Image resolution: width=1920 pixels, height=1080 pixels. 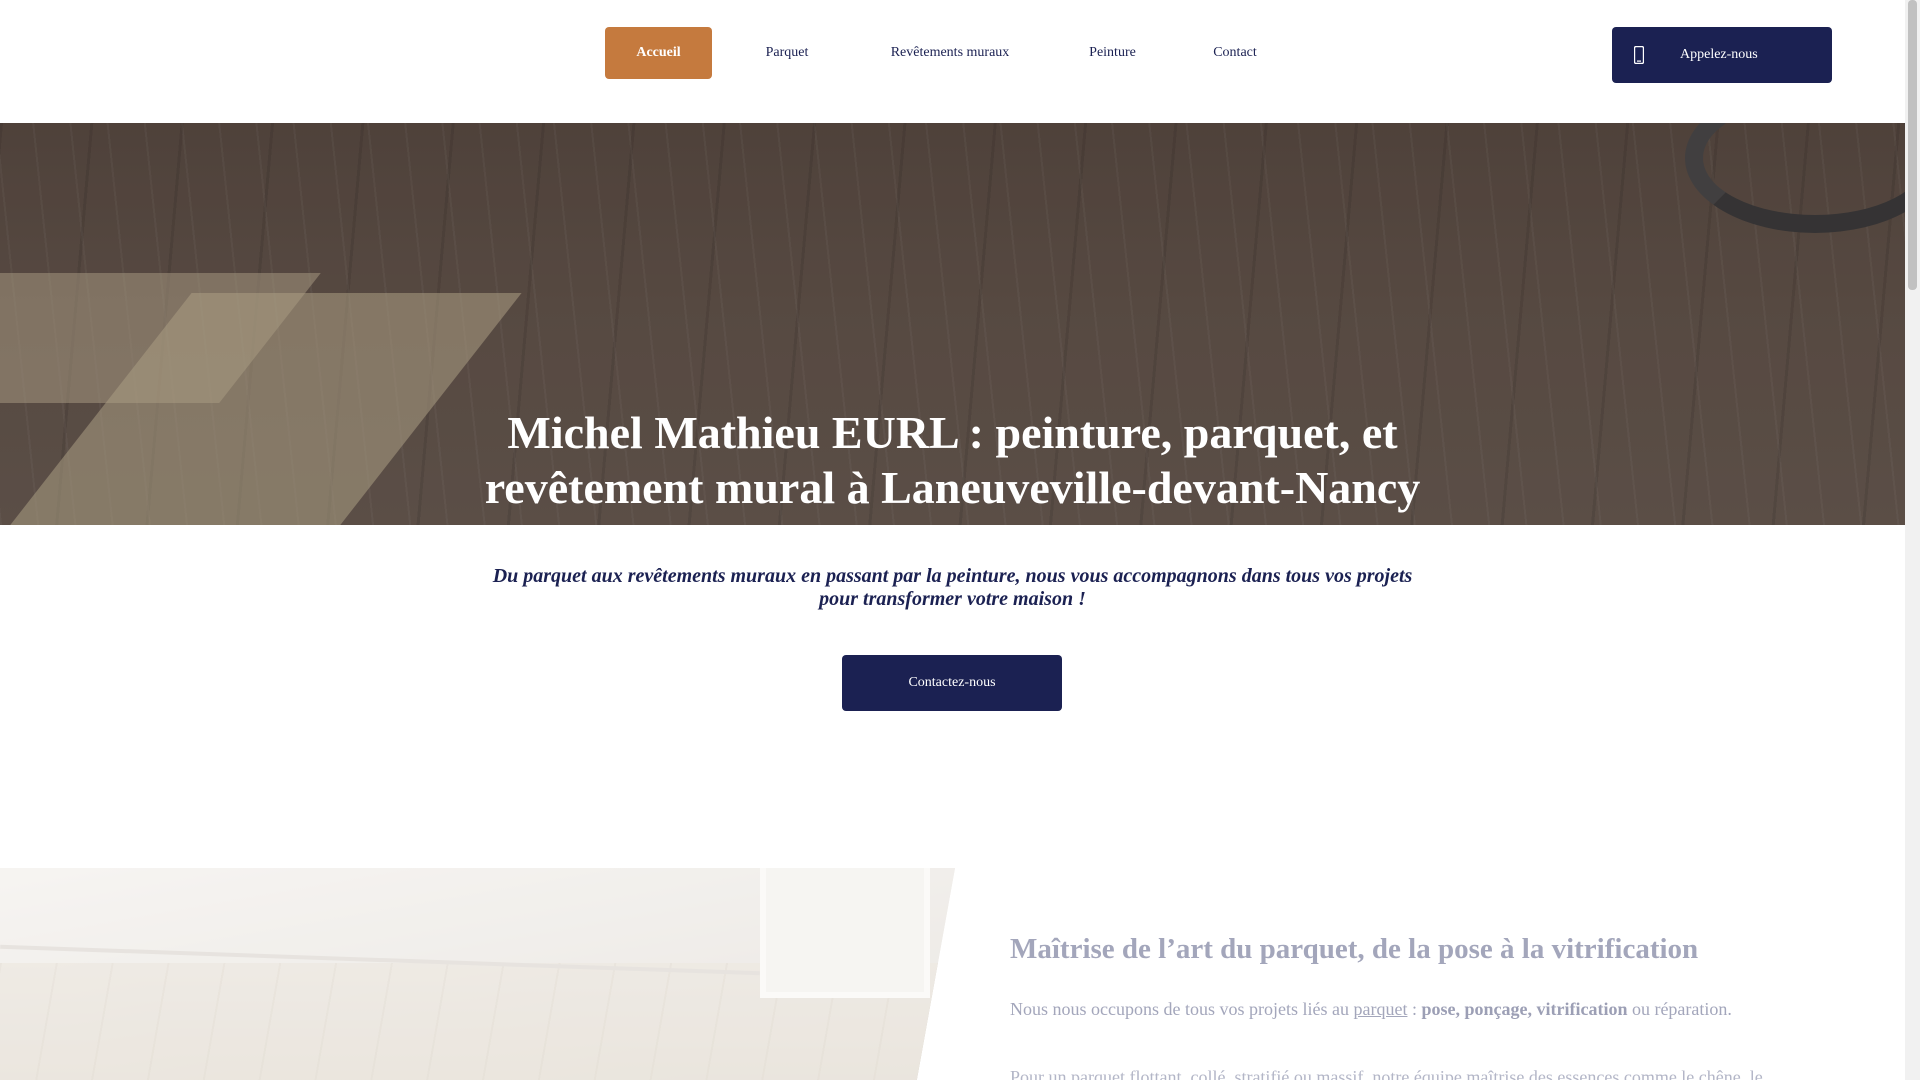 What do you see at coordinates (477, 974) in the screenshot?
I see `parquet-room-image` at bounding box center [477, 974].